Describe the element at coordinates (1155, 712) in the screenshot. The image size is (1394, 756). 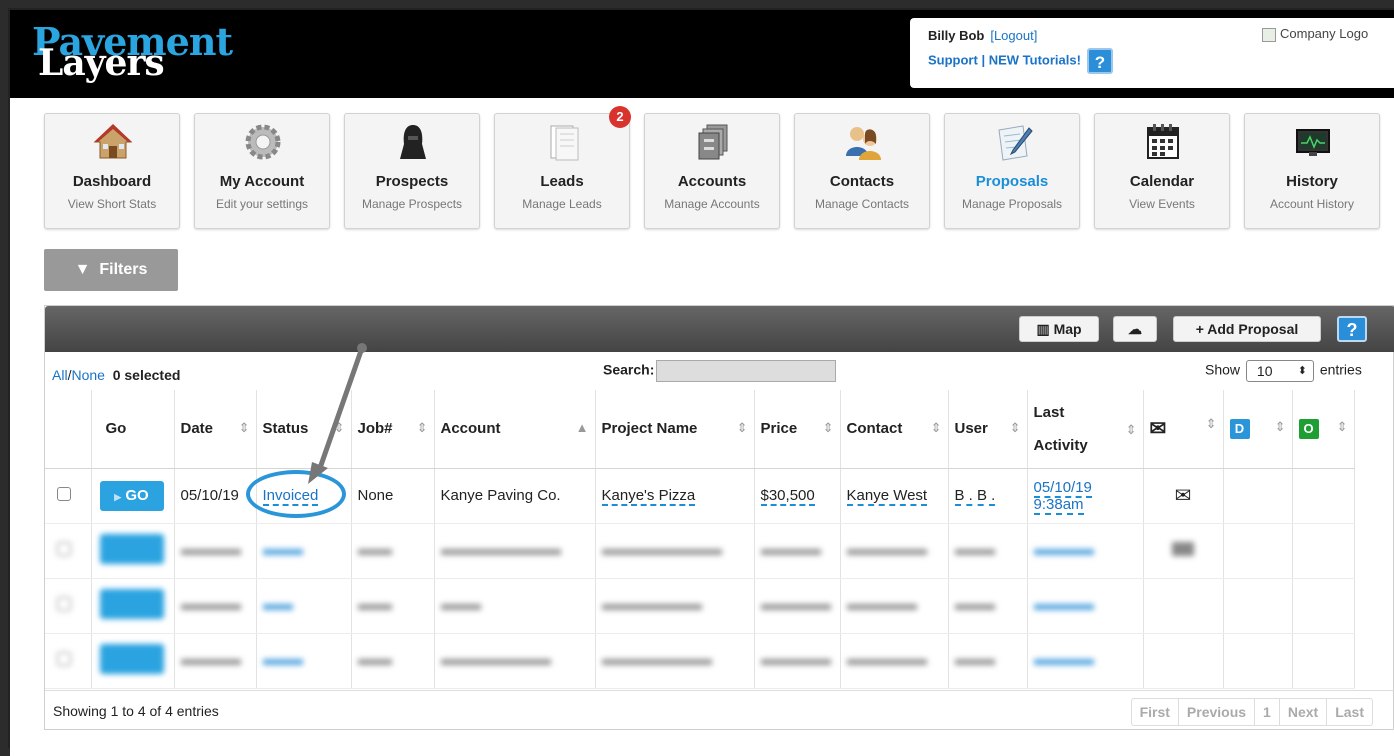
I see `first-page-button: First` at that location.